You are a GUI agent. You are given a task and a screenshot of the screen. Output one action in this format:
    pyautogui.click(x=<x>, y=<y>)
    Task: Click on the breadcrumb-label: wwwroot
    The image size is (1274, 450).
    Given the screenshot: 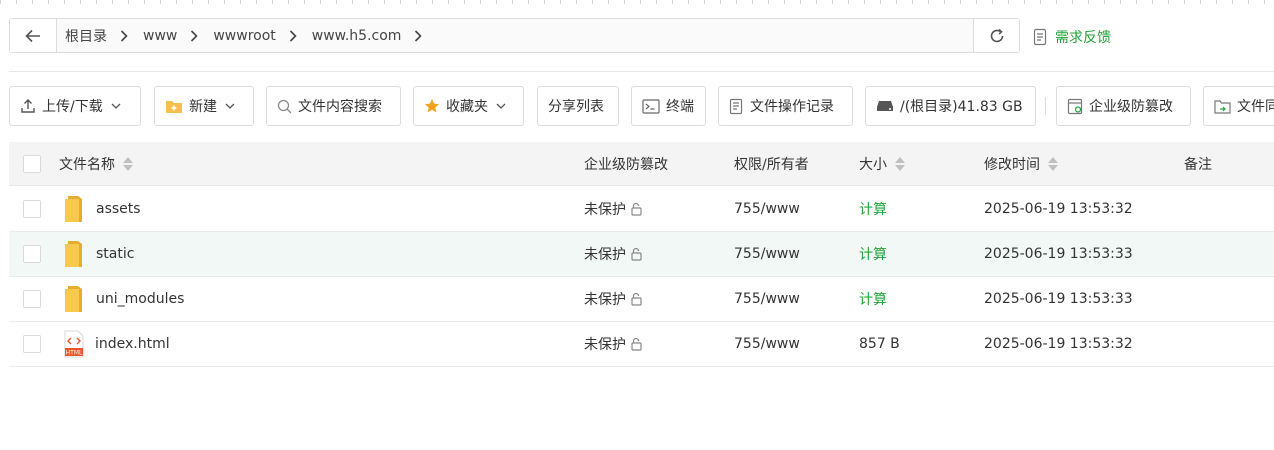 What is the action you would take?
    pyautogui.click(x=244, y=36)
    